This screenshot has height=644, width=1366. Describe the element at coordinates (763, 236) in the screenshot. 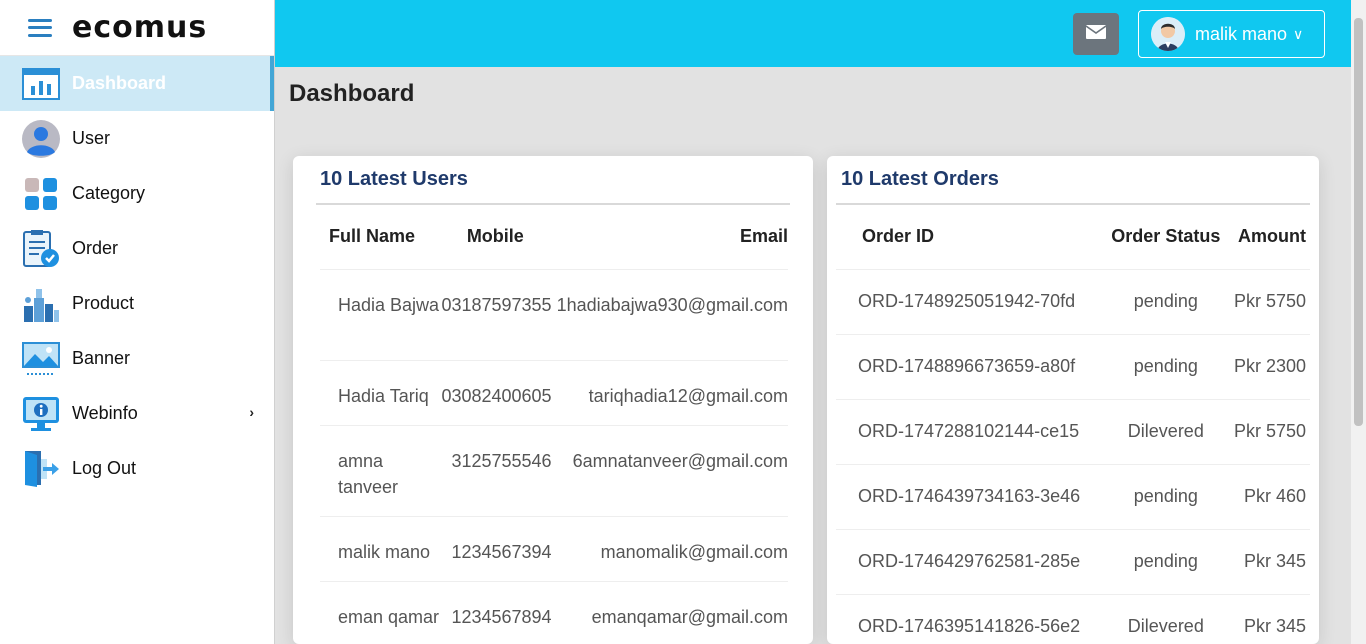

I see `column-header: Email` at that location.